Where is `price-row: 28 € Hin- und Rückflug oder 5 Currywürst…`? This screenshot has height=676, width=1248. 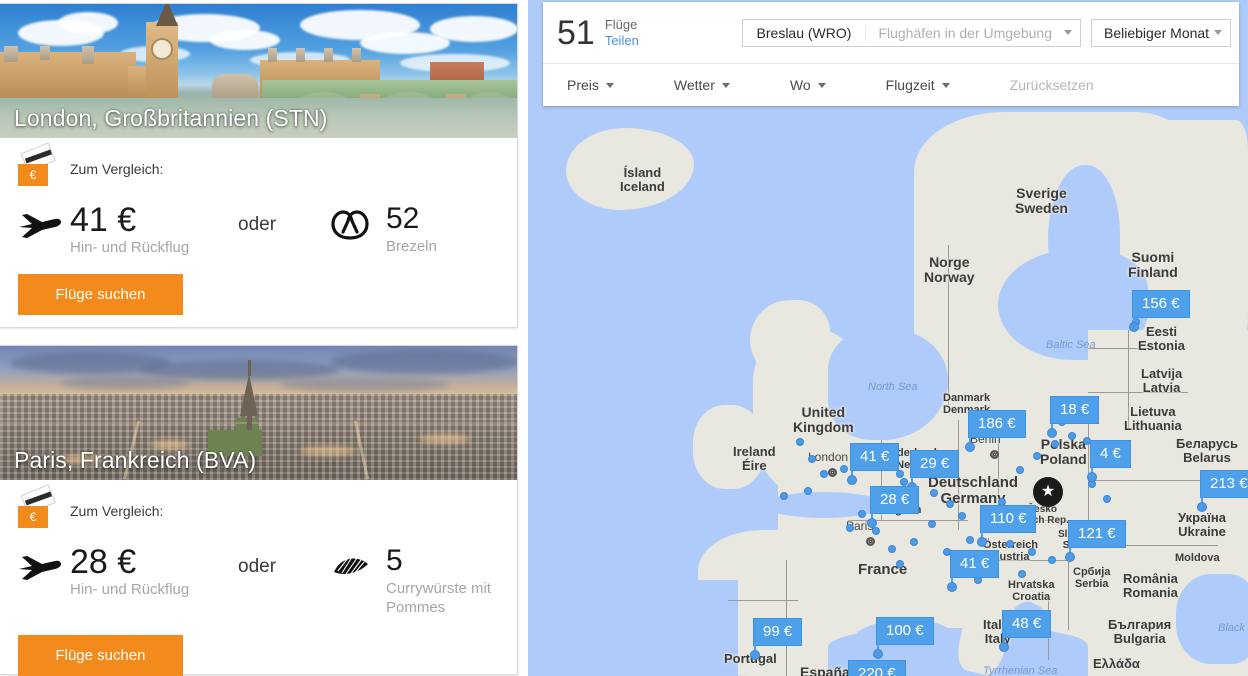 price-row: 28 € Hin- und Rückflug oder 5 Currywürst… is located at coordinates (258, 580).